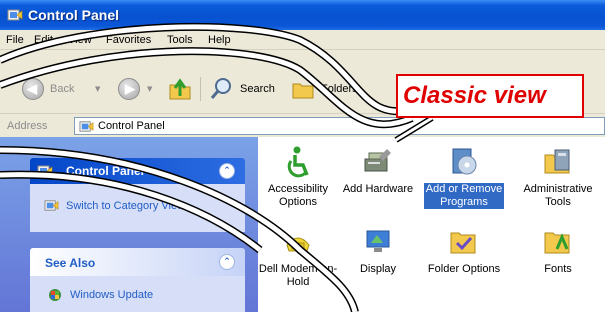 The width and height of the screenshot is (605, 312). What do you see at coordinates (80, 40) in the screenshot?
I see `menu-view: View` at bounding box center [80, 40].